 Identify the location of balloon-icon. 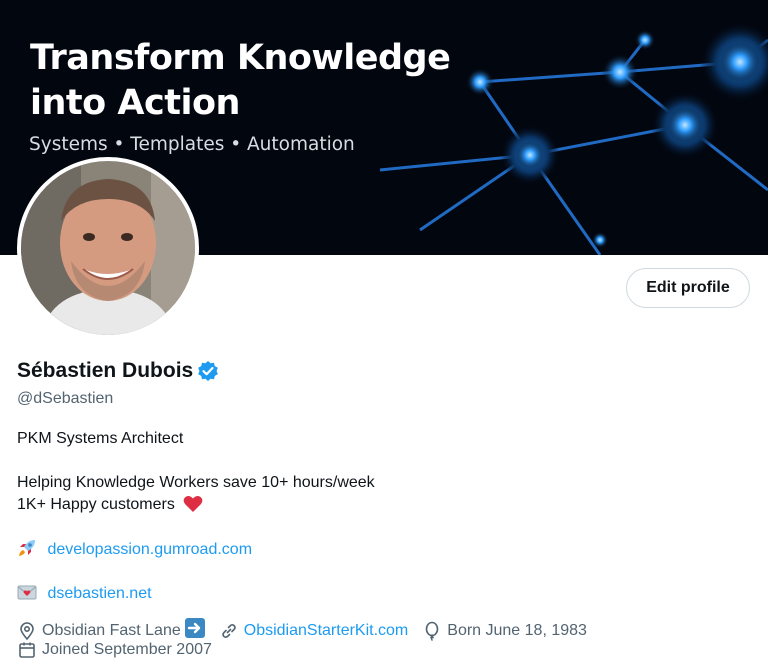
(432, 631).